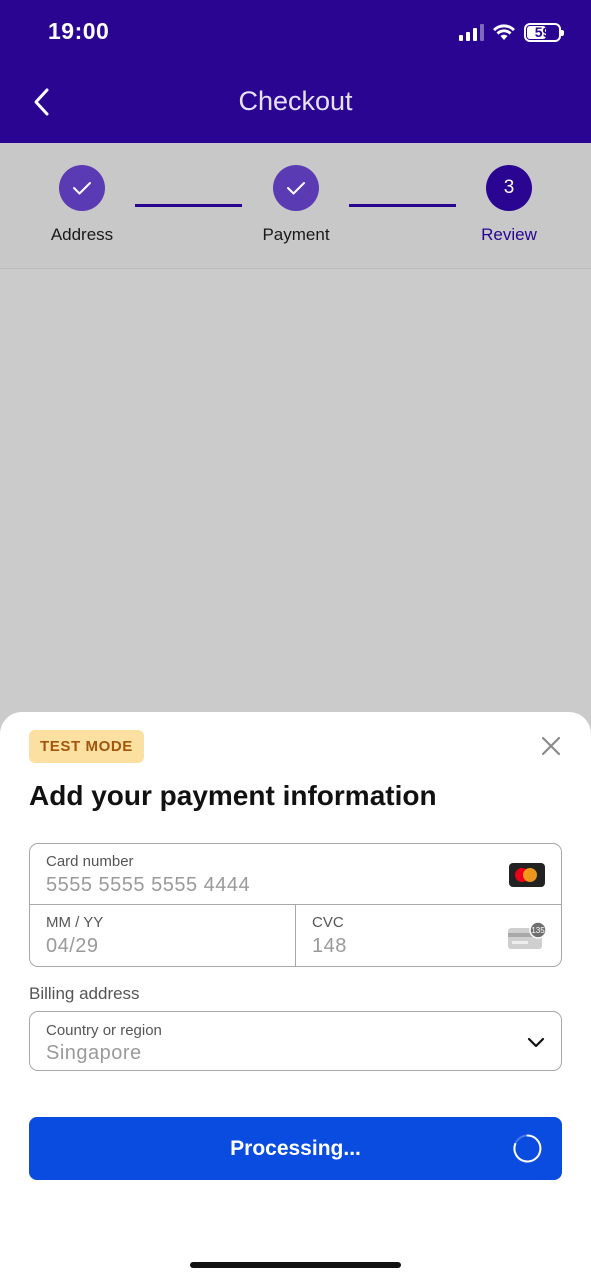  Describe the element at coordinates (82, 234) in the screenshot. I see `step-label: Address` at that location.